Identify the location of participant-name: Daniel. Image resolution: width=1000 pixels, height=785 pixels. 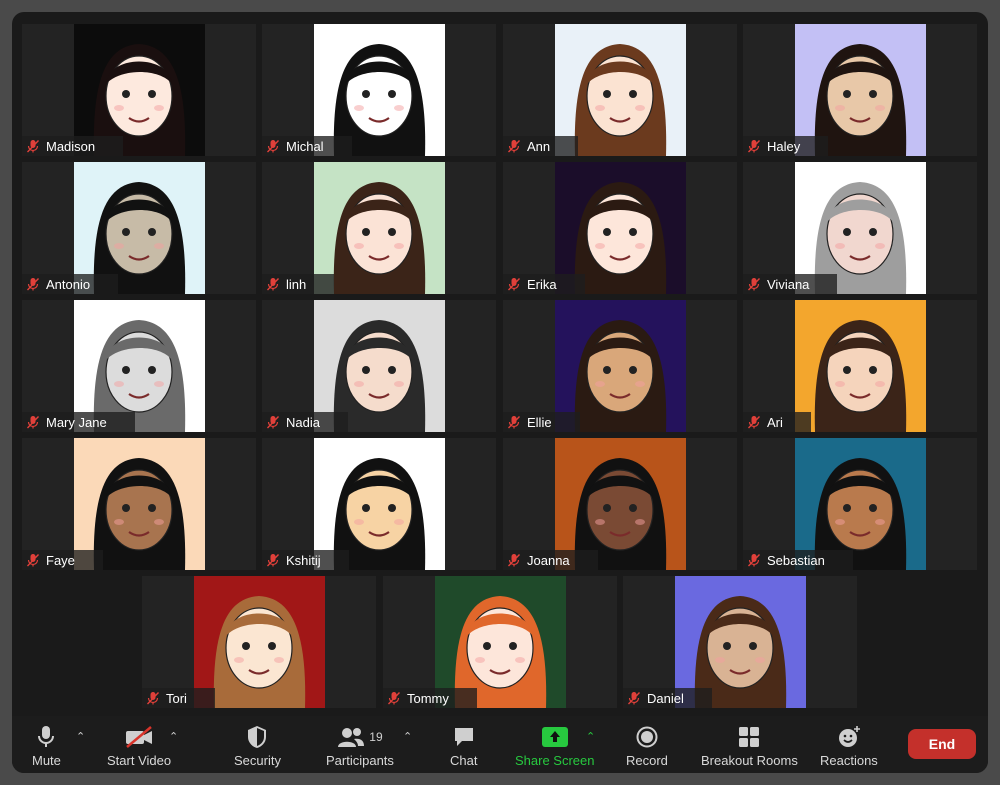
(665, 698).